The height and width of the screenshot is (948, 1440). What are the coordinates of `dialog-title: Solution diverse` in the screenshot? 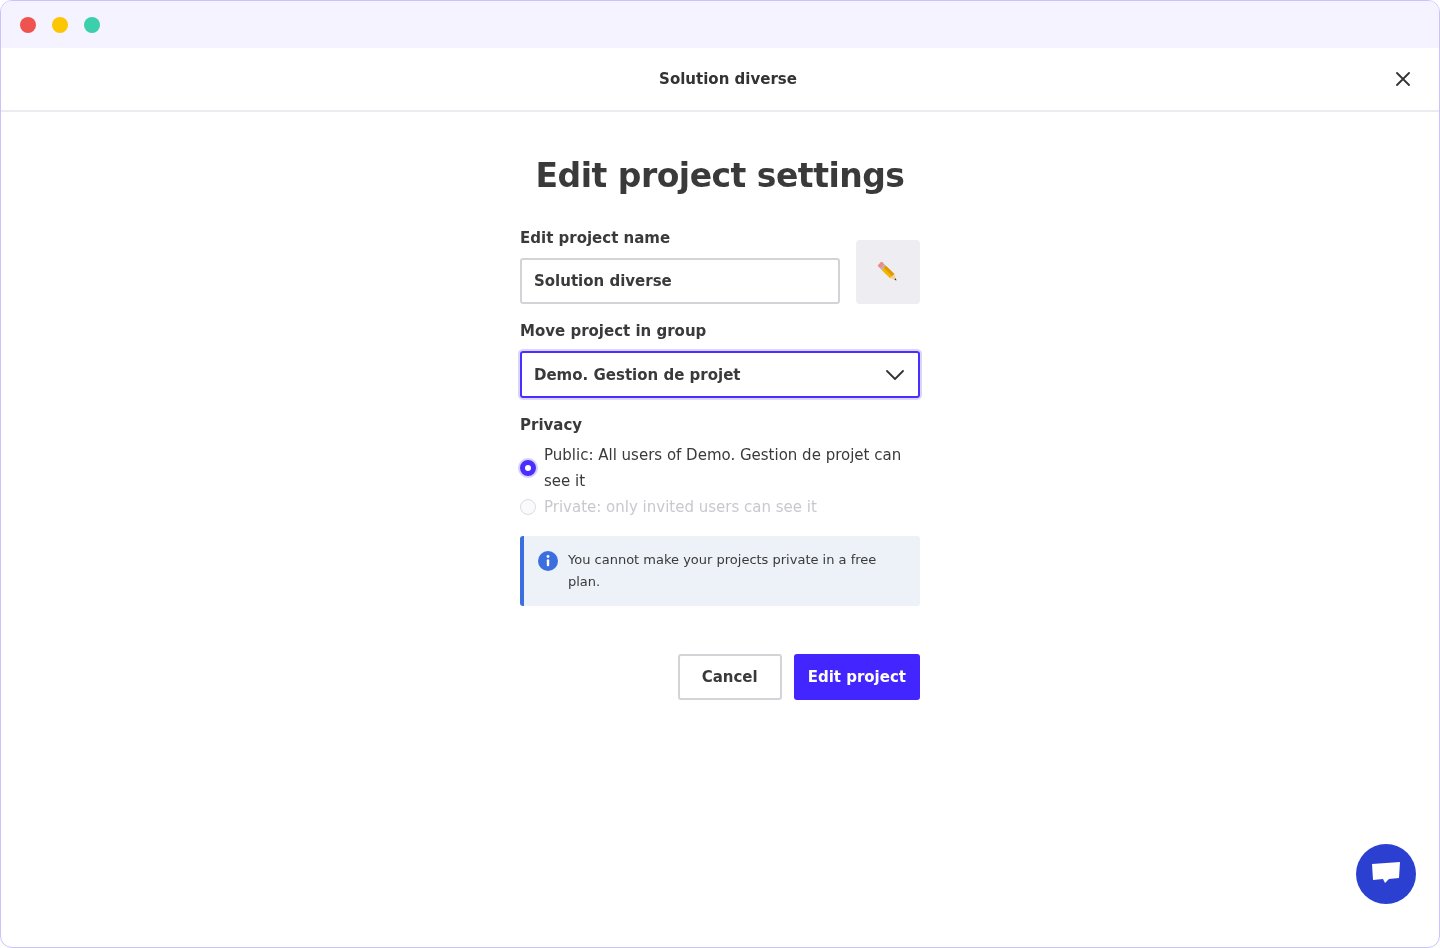 It's located at (728, 79).